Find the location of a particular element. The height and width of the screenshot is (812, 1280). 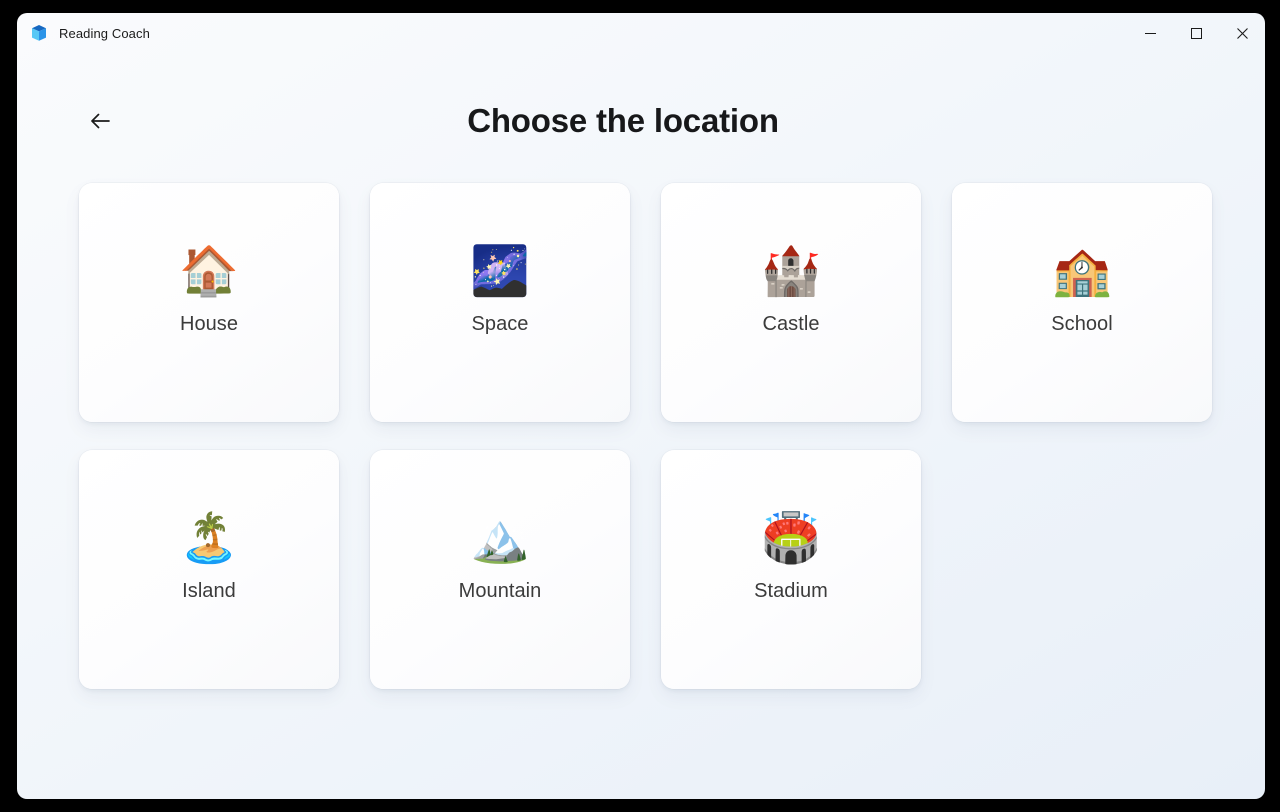

close-button is located at coordinates (1242, 33).